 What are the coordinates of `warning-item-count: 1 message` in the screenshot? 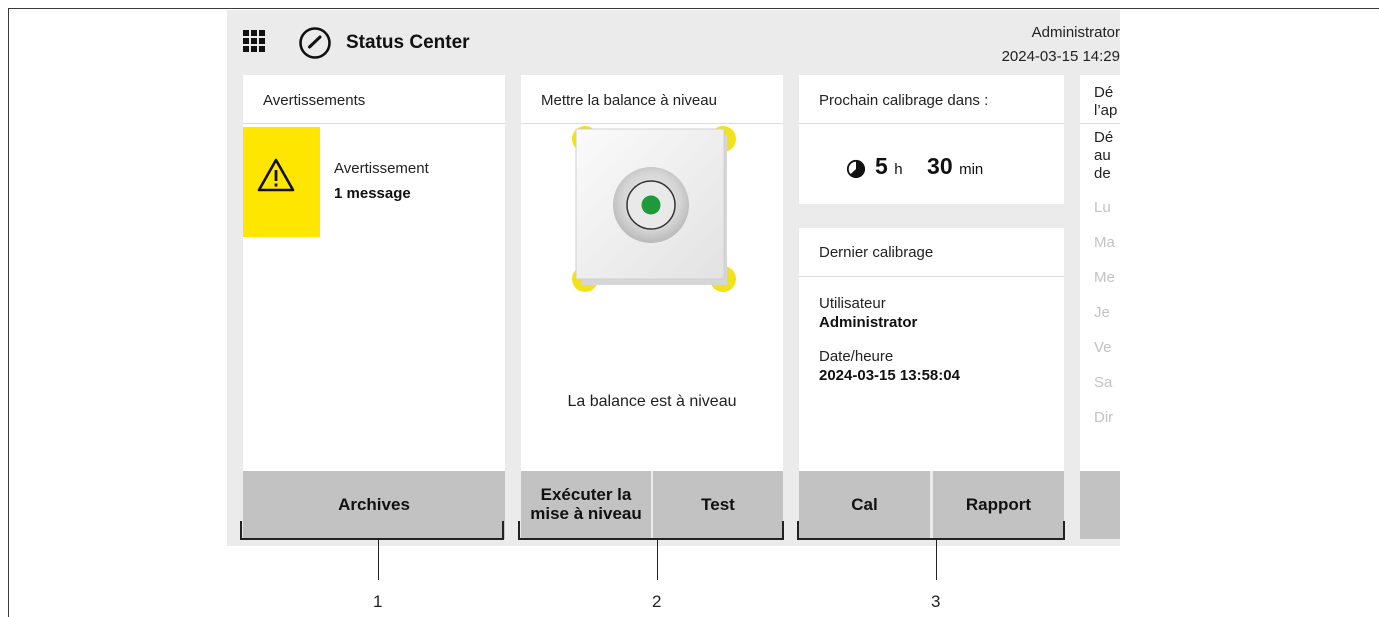 It's located at (372, 193).